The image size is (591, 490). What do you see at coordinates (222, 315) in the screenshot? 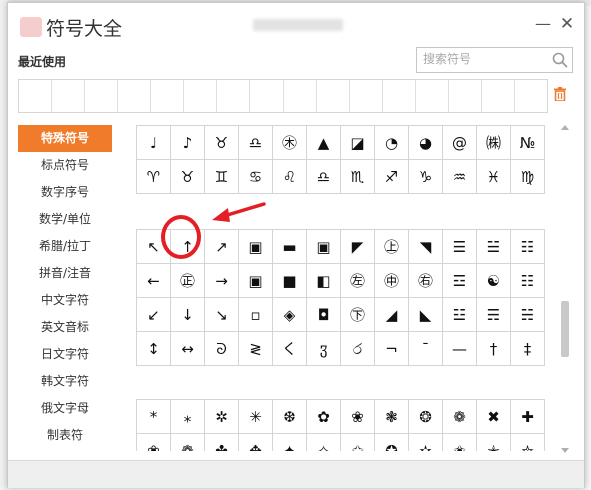
I see `symbol-cell: ↘` at bounding box center [222, 315].